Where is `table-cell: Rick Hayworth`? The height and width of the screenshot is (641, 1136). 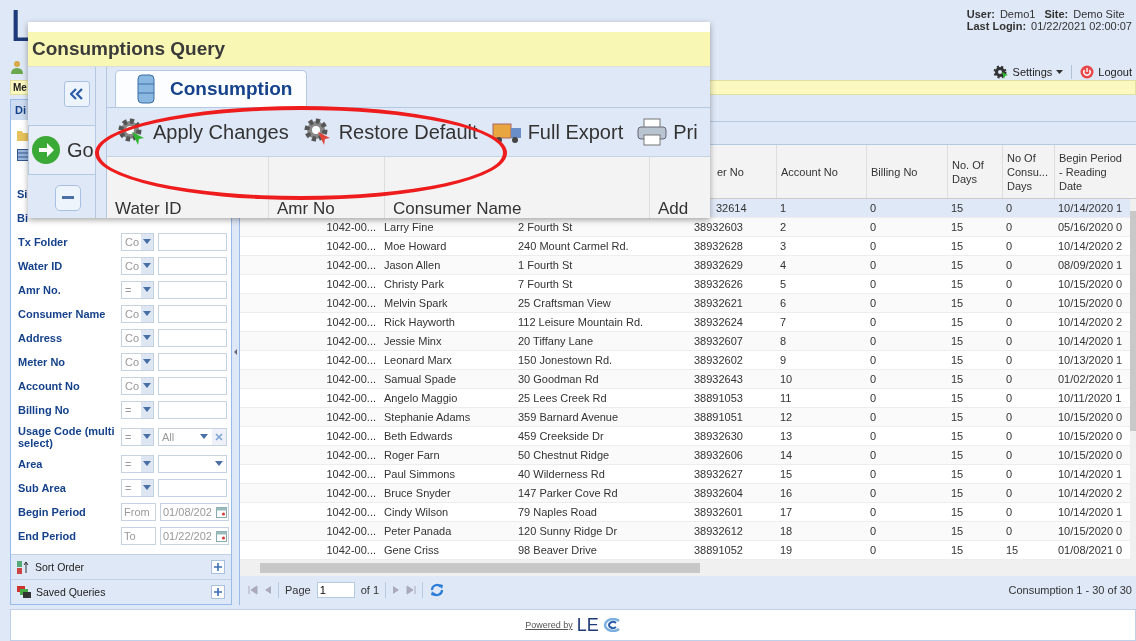 table-cell: Rick Hayworth is located at coordinates (419, 322).